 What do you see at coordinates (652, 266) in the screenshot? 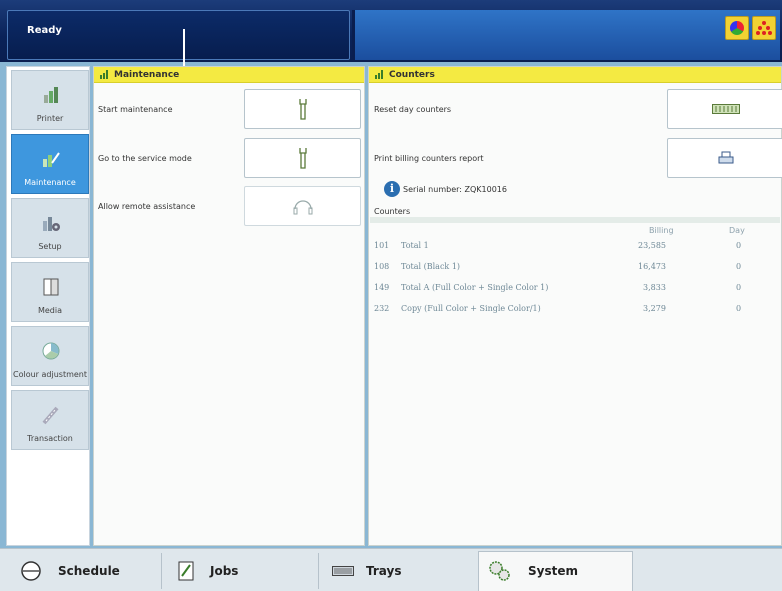
I see `billing-value: 16,473` at bounding box center [652, 266].